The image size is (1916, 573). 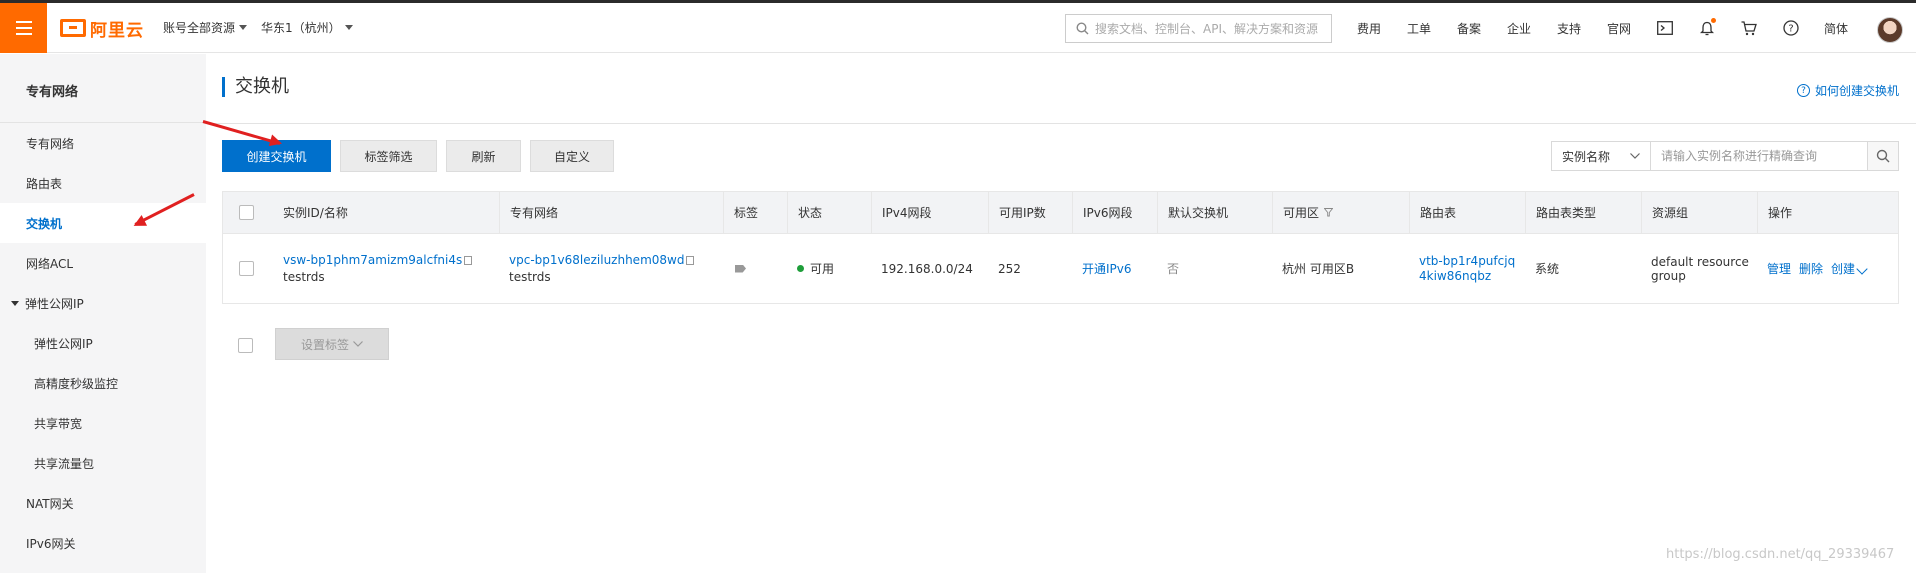 What do you see at coordinates (927, 268) in the screenshot?
I see `cell-ipv4: 192.168.0.0/24` at bounding box center [927, 268].